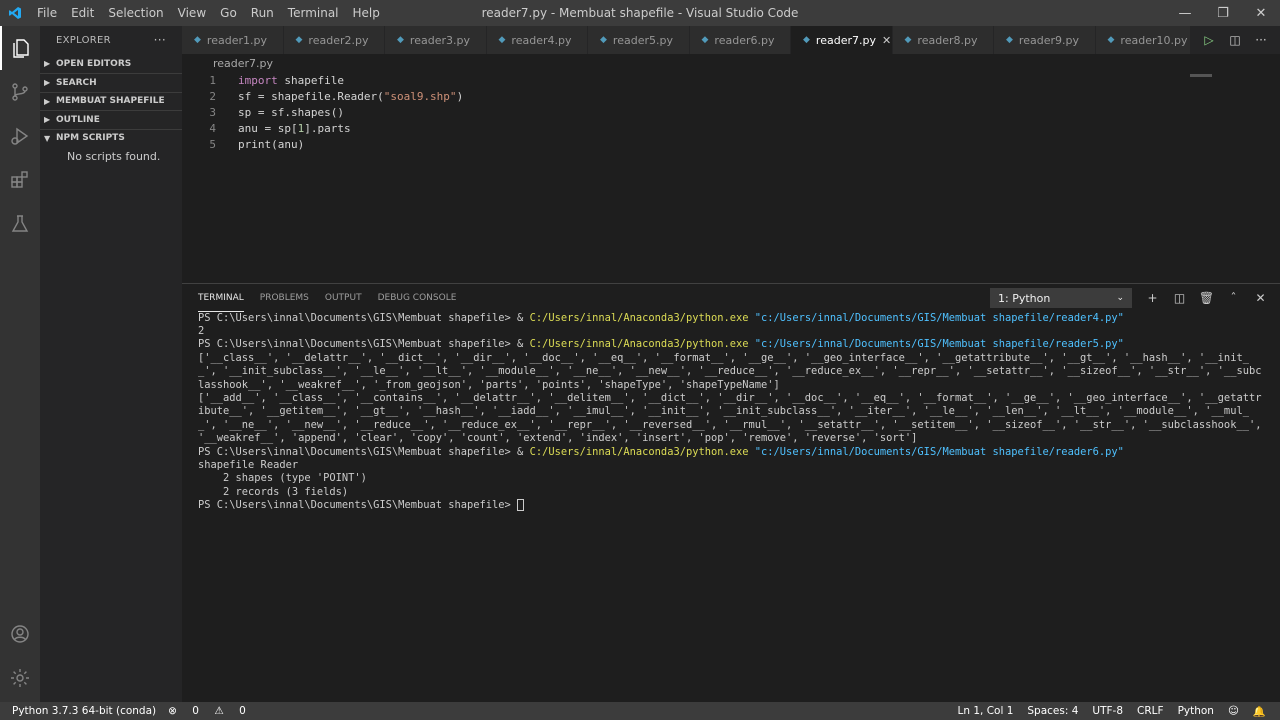 This screenshot has width=1280, height=720. Describe the element at coordinates (228, 13) in the screenshot. I see `menu-go: Go` at that location.